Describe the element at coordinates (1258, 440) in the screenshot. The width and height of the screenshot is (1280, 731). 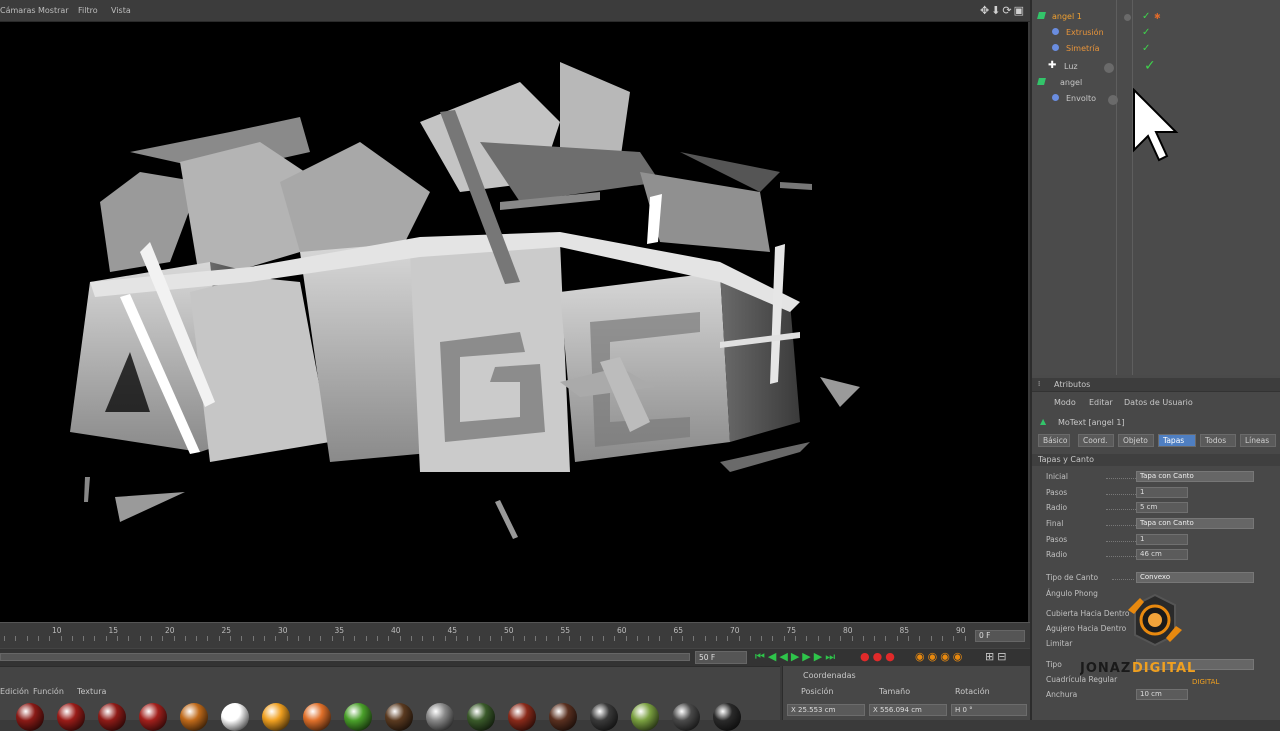
I see `tab-lines: Líneas` at that location.